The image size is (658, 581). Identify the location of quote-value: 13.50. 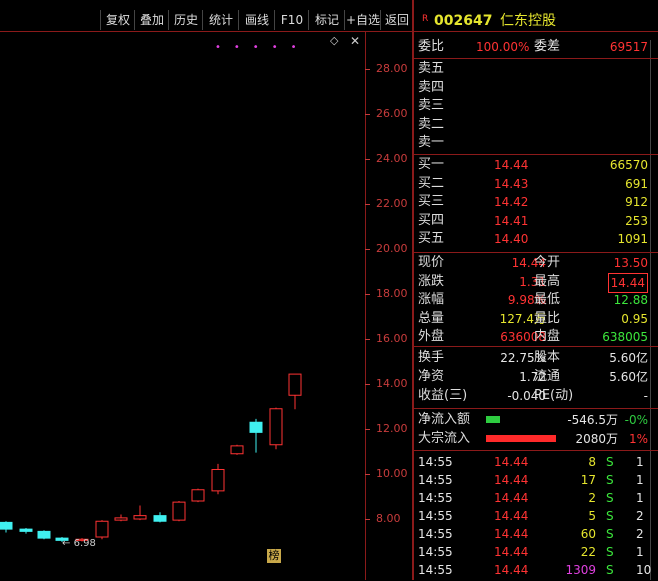
(630, 263).